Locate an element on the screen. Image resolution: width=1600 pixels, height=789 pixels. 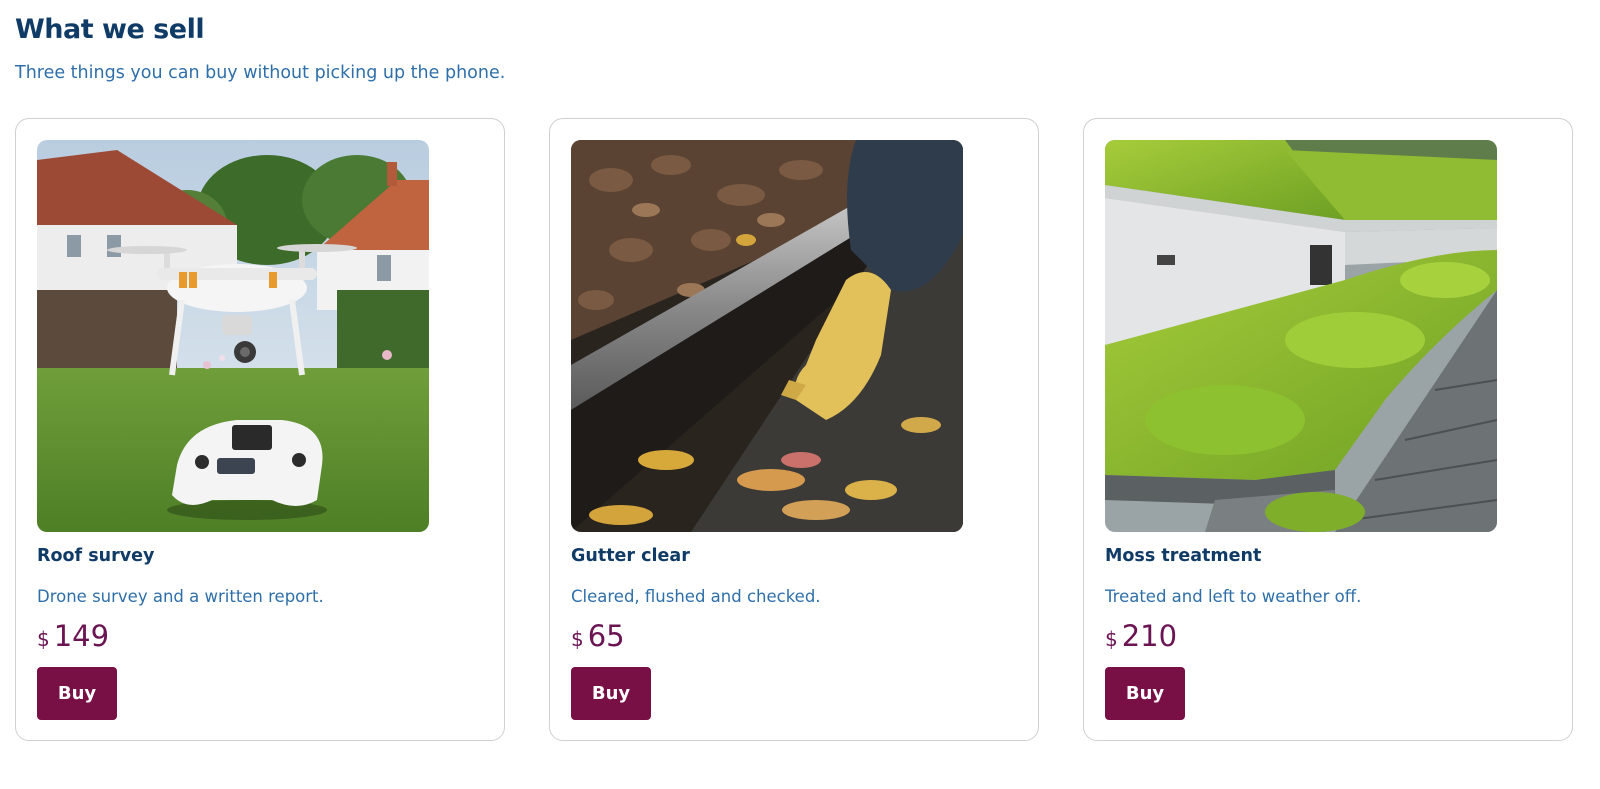
product-description: Cleared, flushed and checked. is located at coordinates (696, 596).